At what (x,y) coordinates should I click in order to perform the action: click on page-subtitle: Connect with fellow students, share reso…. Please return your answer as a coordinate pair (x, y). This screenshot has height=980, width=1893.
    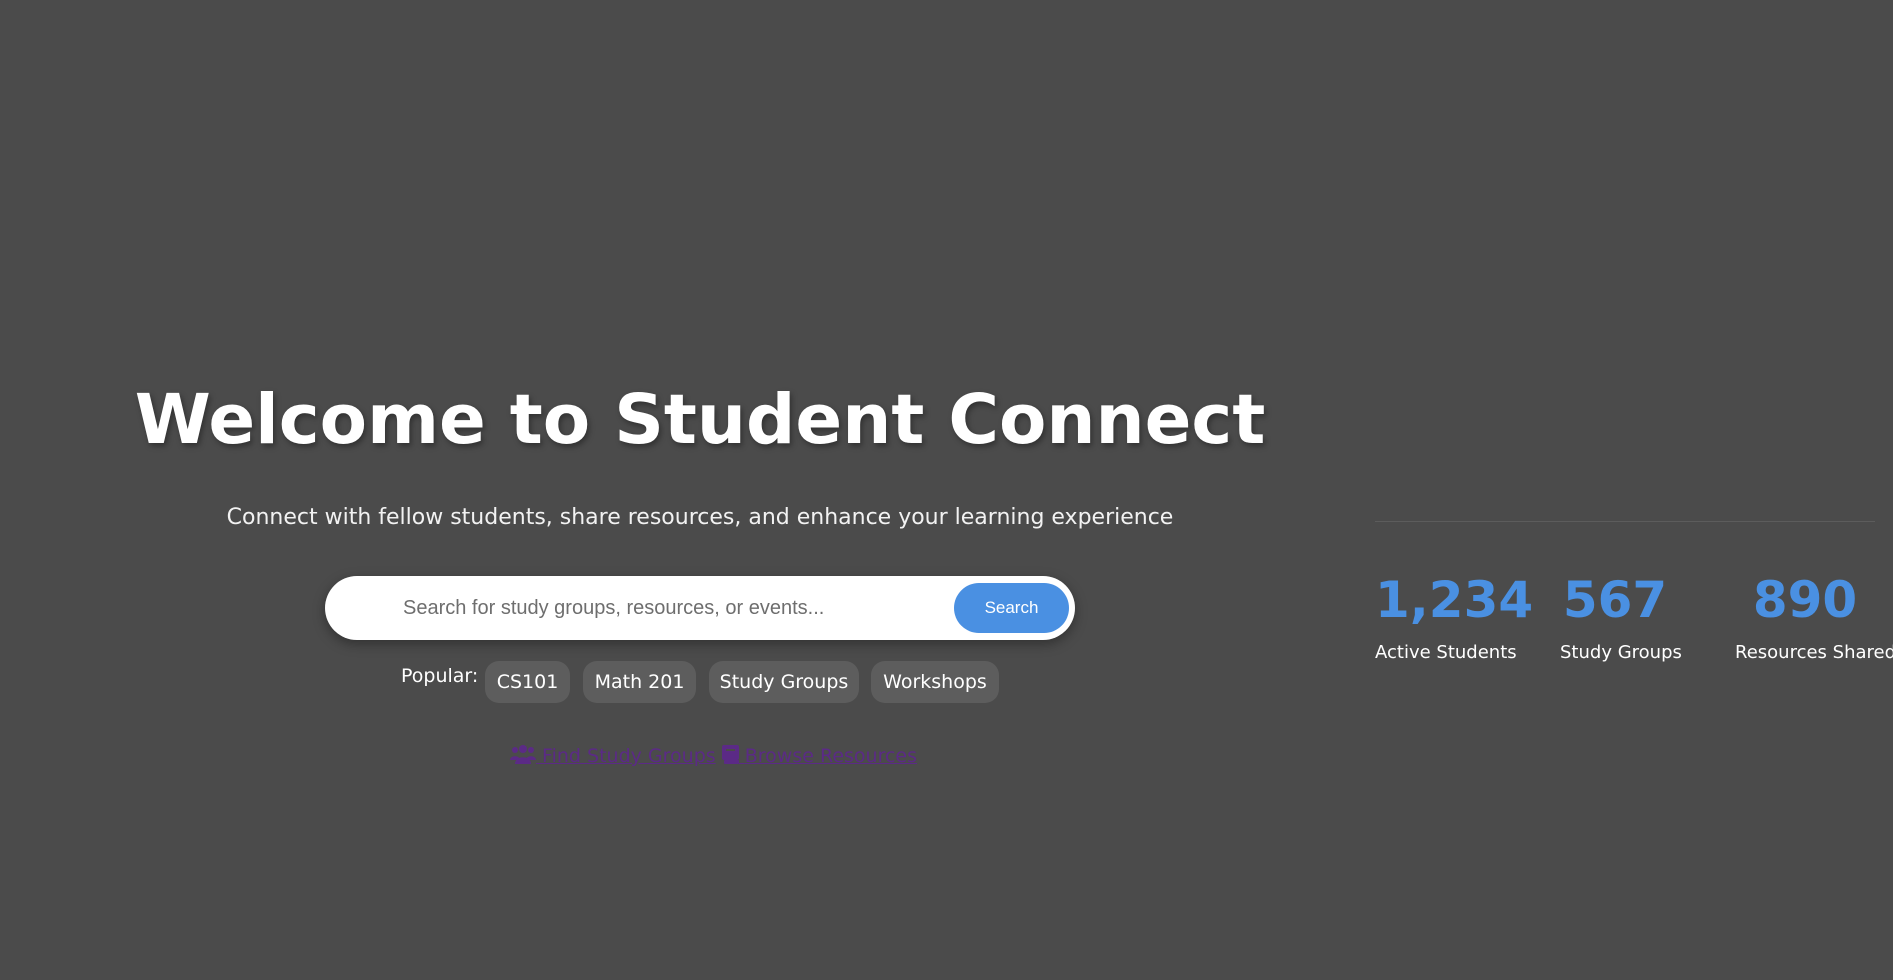
    Looking at the image, I should click on (700, 517).